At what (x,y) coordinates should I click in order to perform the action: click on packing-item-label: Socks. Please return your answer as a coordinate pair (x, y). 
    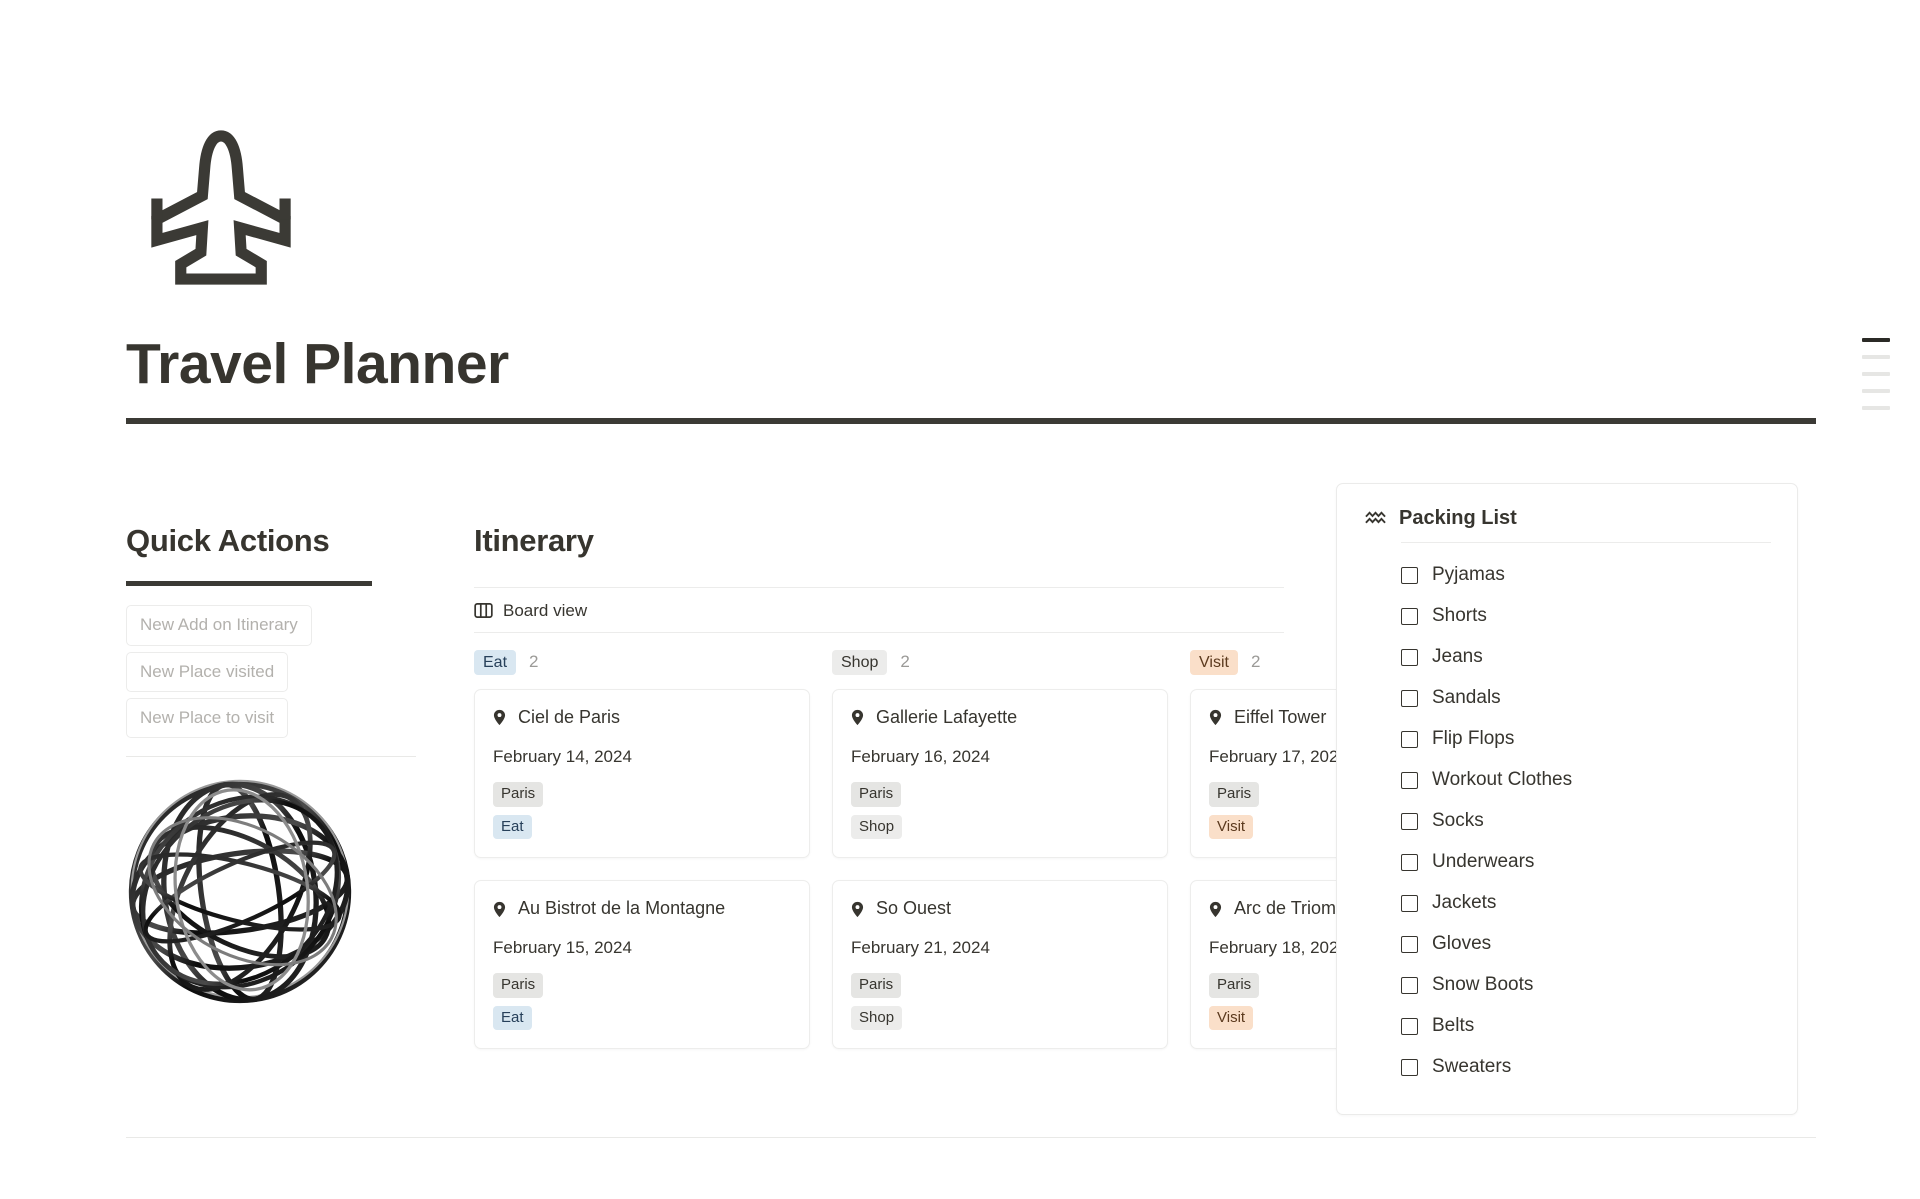
    Looking at the image, I should click on (1458, 821).